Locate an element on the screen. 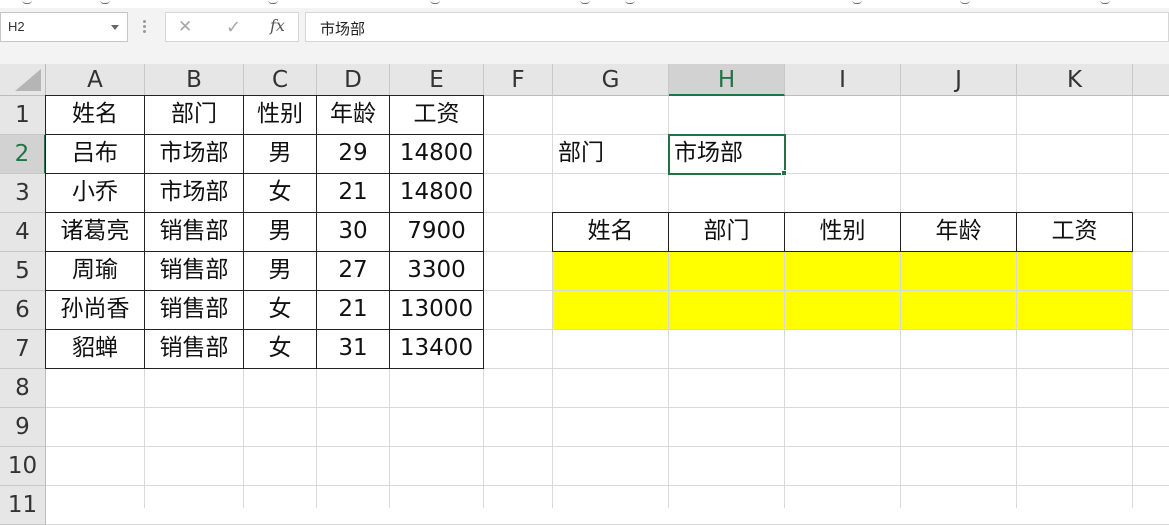 The width and height of the screenshot is (1169, 525). result-header-cell: 姓名 is located at coordinates (610, 232).